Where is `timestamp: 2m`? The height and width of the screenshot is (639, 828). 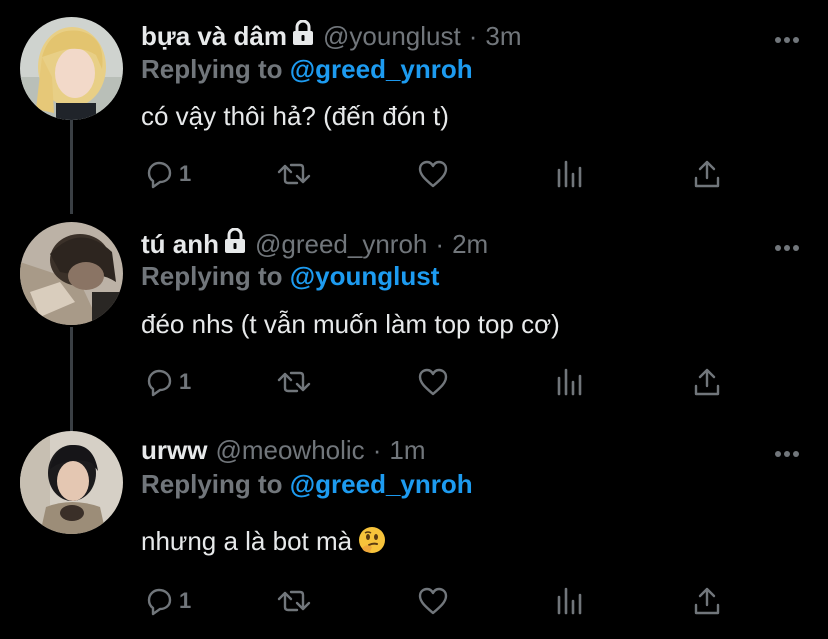 timestamp: 2m is located at coordinates (470, 244).